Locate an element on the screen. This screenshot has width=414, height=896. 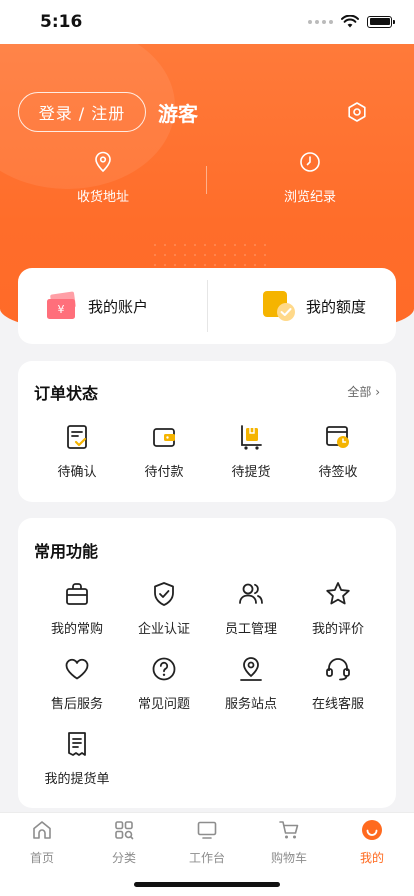
order-pending-payment: 待付款 is located at coordinates (164, 451).